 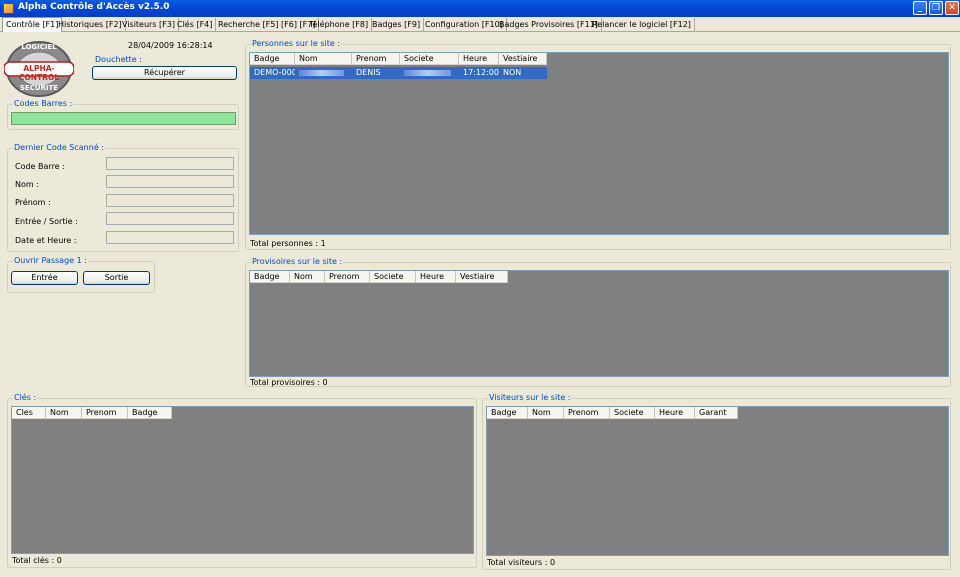 What do you see at coordinates (195, 25) in the screenshot?
I see `tab-cles: Clés [F4]` at bounding box center [195, 25].